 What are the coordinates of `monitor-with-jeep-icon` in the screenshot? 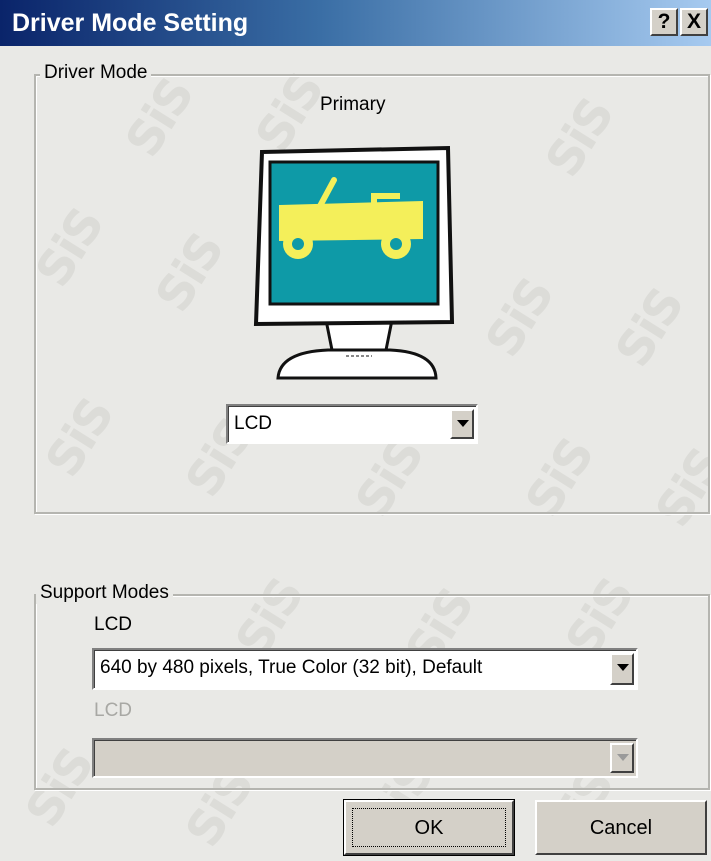 It's located at (354, 262).